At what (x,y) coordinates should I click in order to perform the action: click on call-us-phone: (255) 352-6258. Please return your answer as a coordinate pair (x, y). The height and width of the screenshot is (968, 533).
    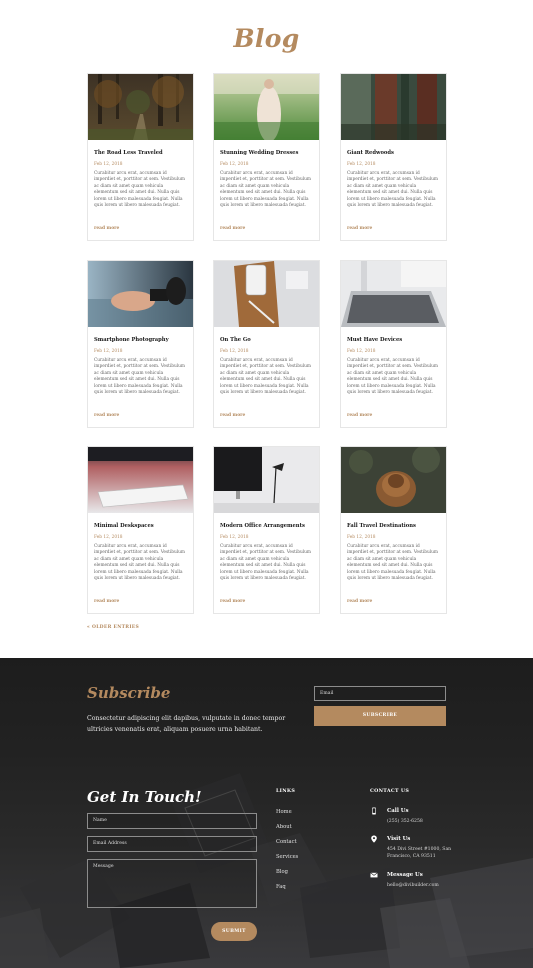
    Looking at the image, I should click on (422, 821).